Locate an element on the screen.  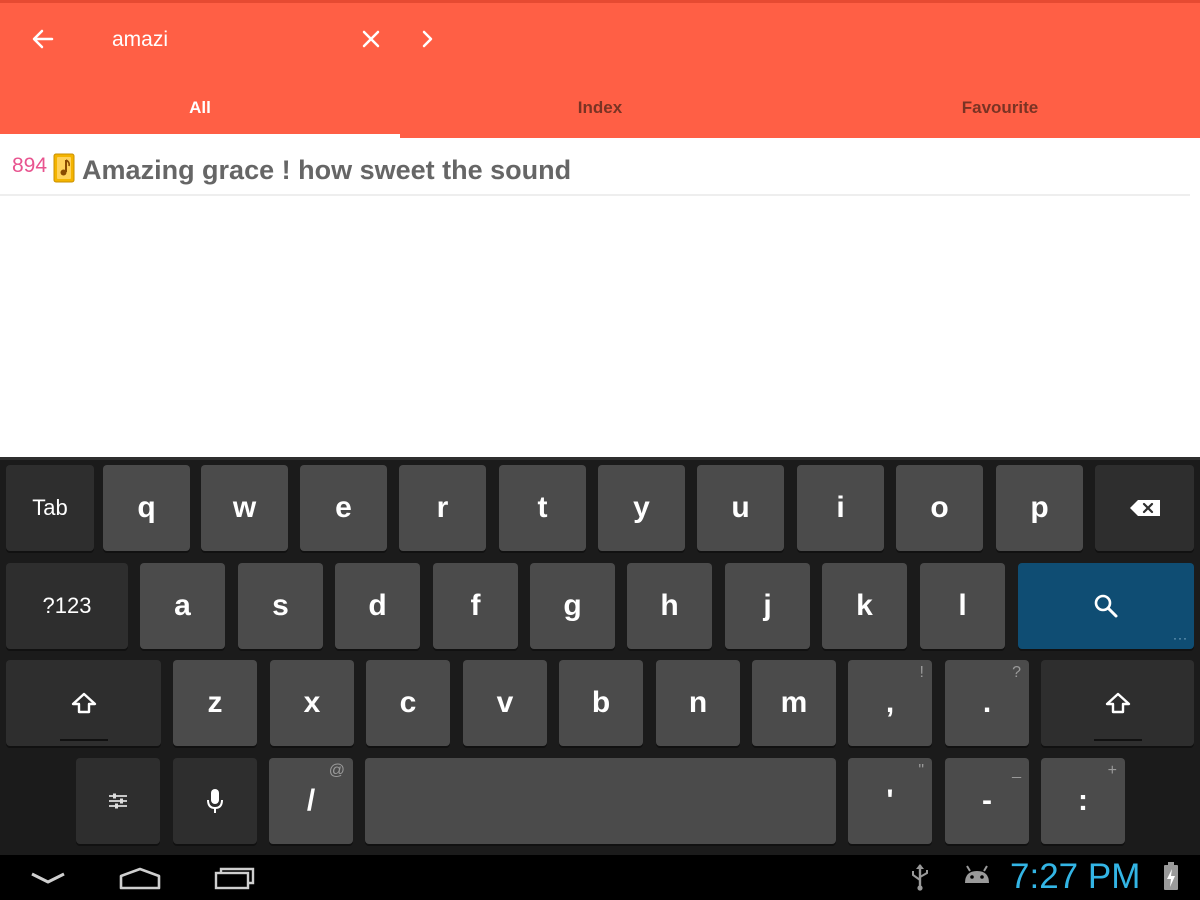
key-comma-label: , is located at coordinates (890, 702).